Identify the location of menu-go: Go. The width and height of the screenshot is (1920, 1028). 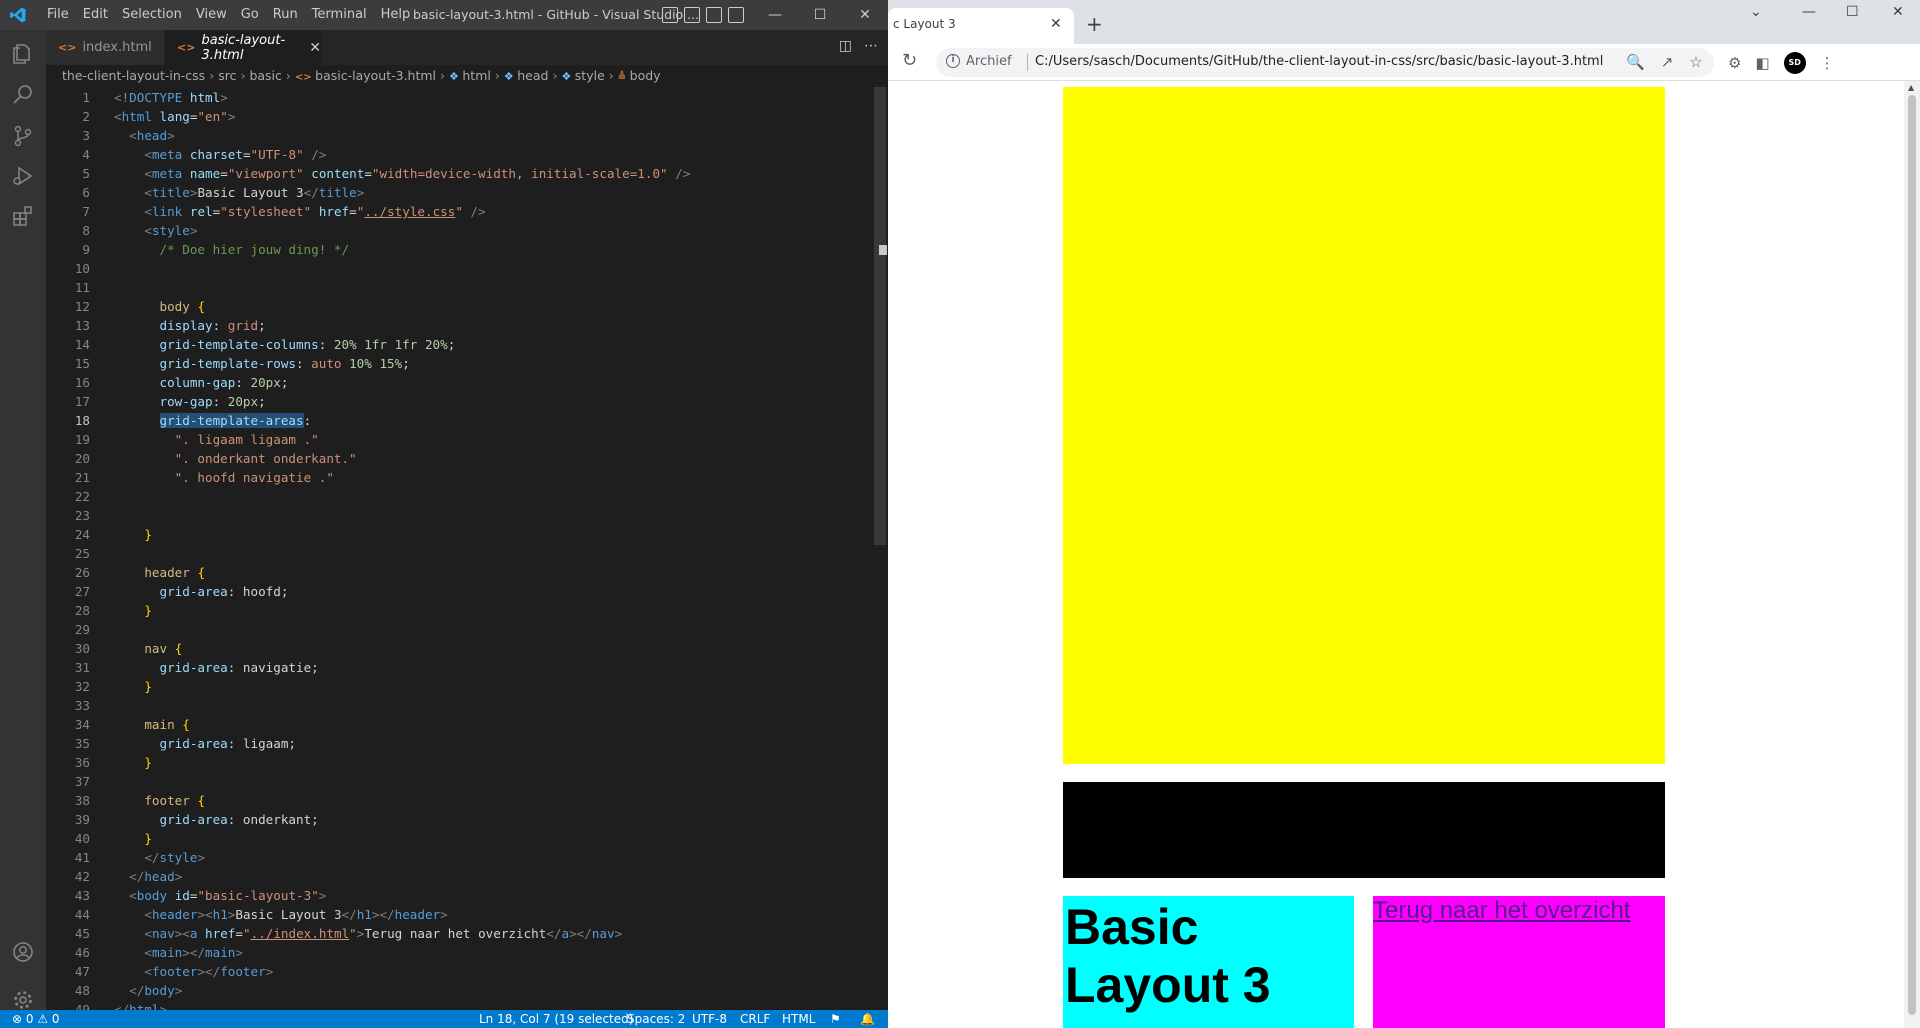
(250, 15).